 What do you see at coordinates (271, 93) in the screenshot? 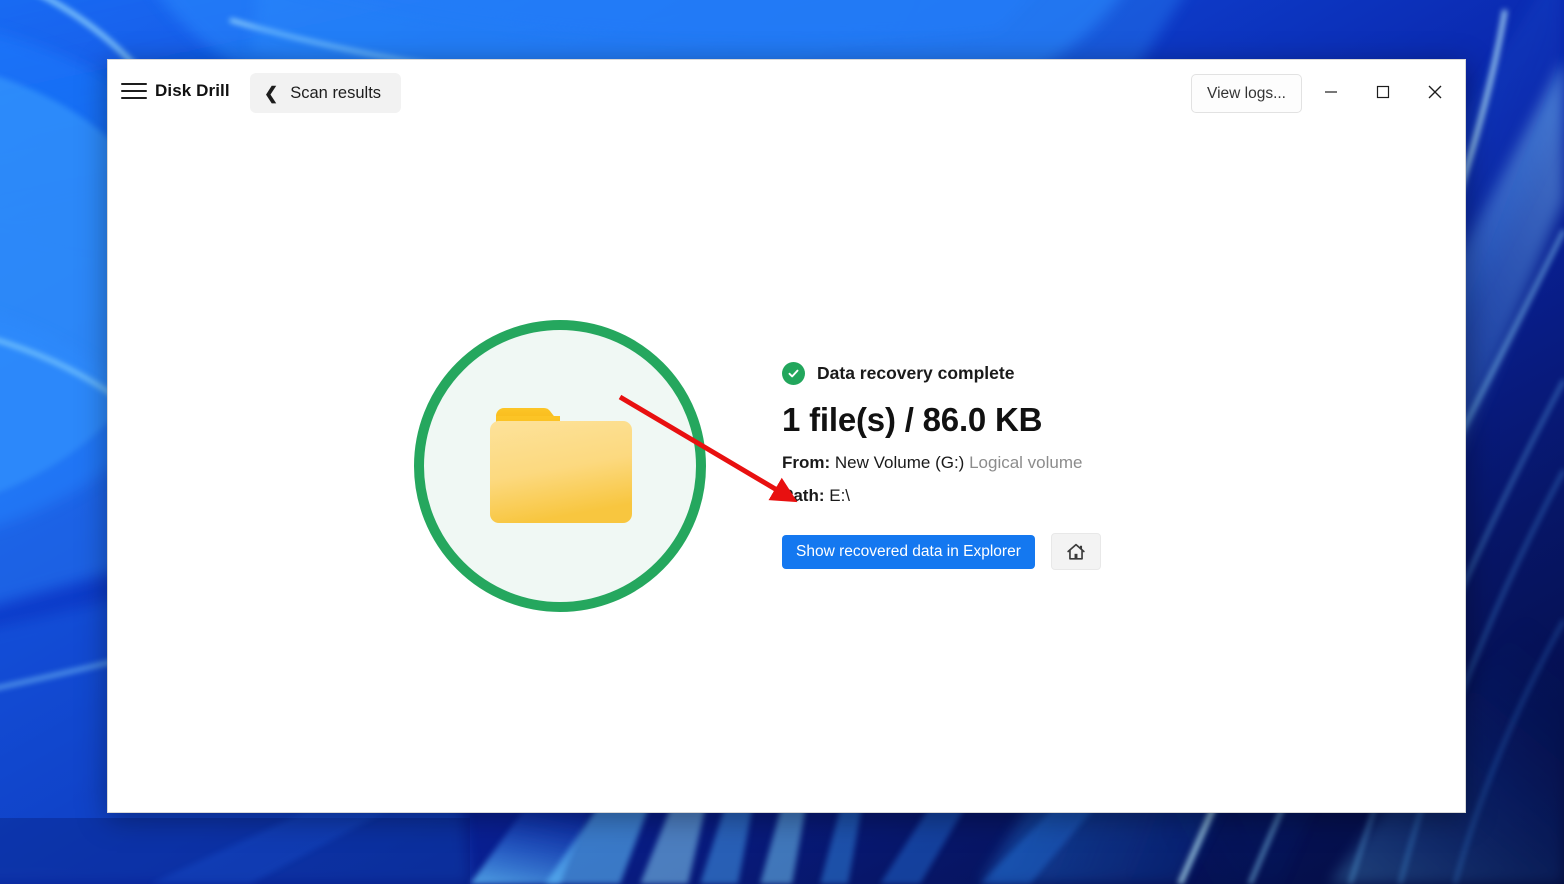
I see `chevron-left-icon: ❮` at bounding box center [271, 93].